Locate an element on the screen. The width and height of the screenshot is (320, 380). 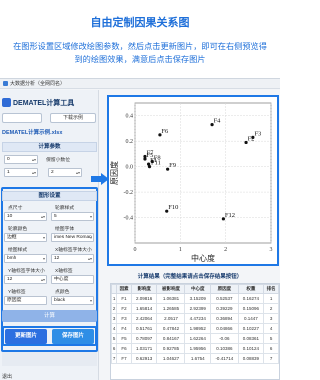
table-cell: F1 is located at coordinates (124, 298).